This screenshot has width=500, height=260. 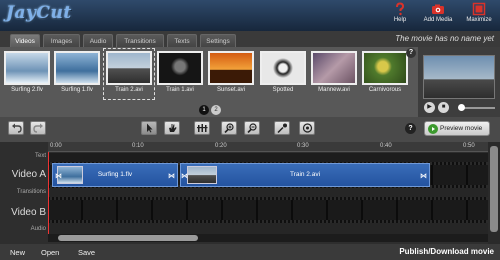 What do you see at coordinates (28, 174) in the screenshot?
I see `track-label-video-a: Video A` at bounding box center [28, 174].